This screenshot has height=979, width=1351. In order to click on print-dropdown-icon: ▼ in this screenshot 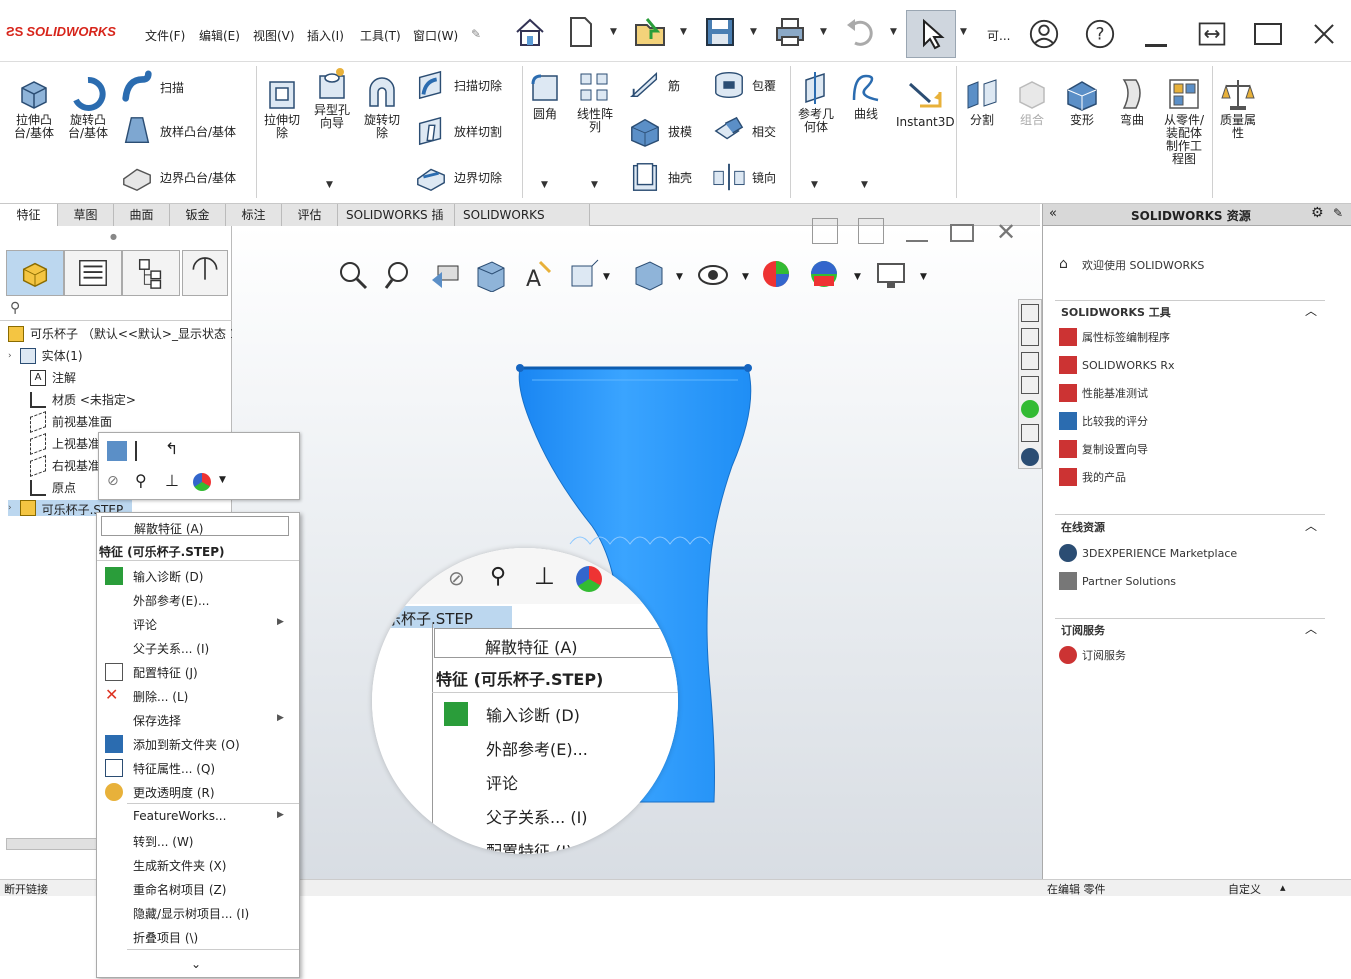, I will do `click(823, 32)`.